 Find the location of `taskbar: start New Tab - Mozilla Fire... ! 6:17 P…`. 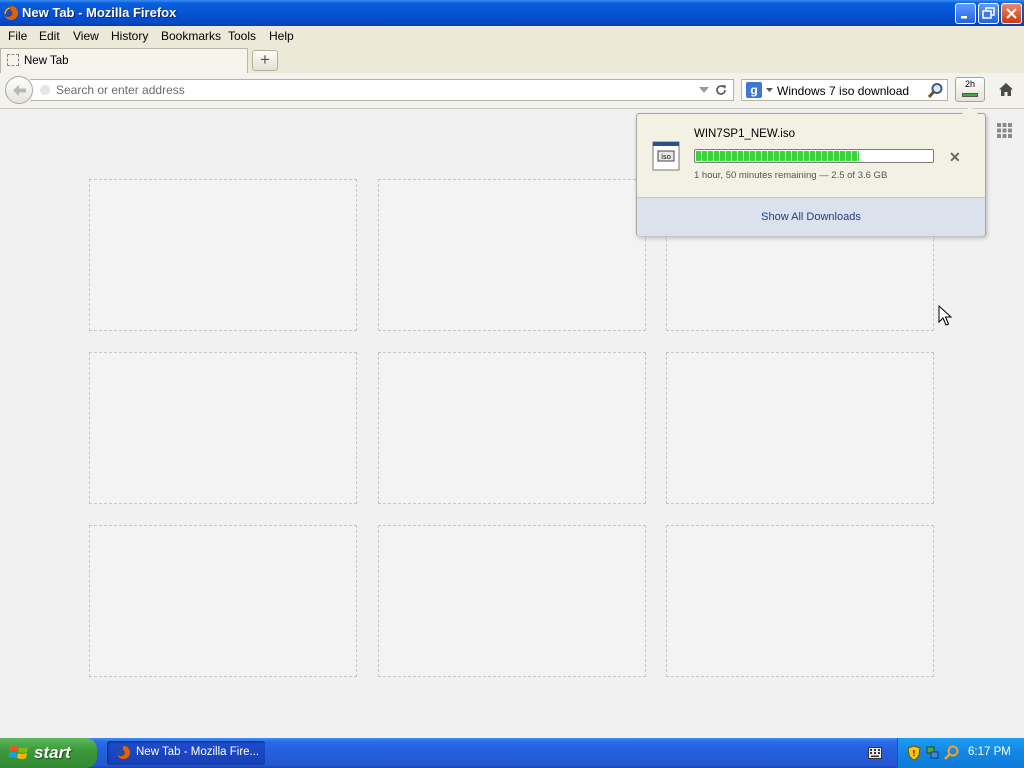

taskbar: start New Tab - Mozilla Fire... ! 6:17 P… is located at coordinates (512, 753).